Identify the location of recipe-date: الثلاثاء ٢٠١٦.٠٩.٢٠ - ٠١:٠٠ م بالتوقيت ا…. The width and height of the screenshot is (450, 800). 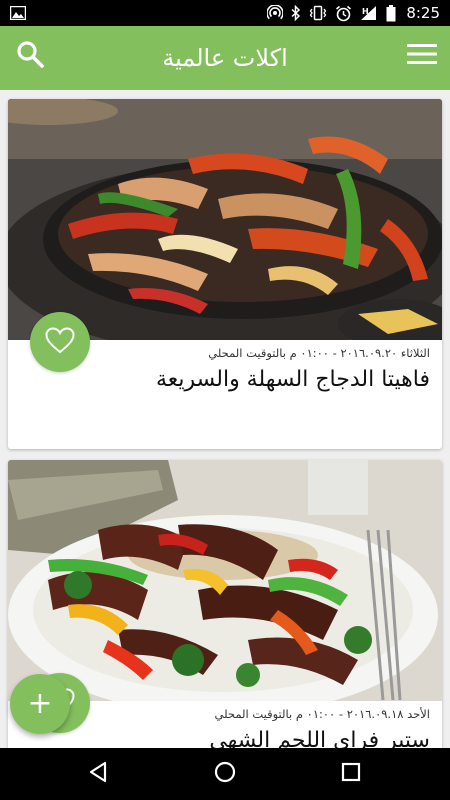
(319, 353).